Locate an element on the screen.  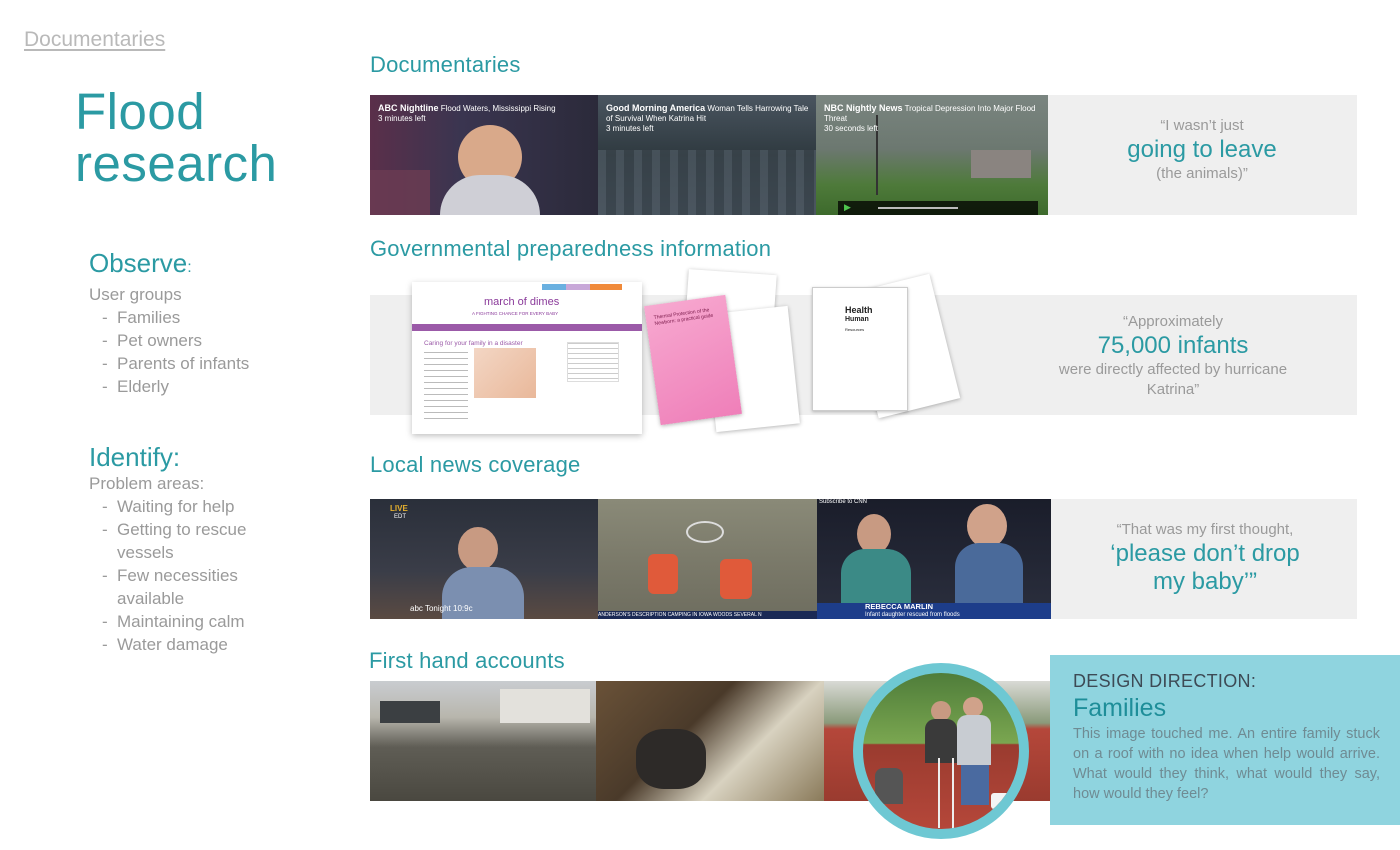
video-player-controls: ▶ is located at coordinates (938, 208).